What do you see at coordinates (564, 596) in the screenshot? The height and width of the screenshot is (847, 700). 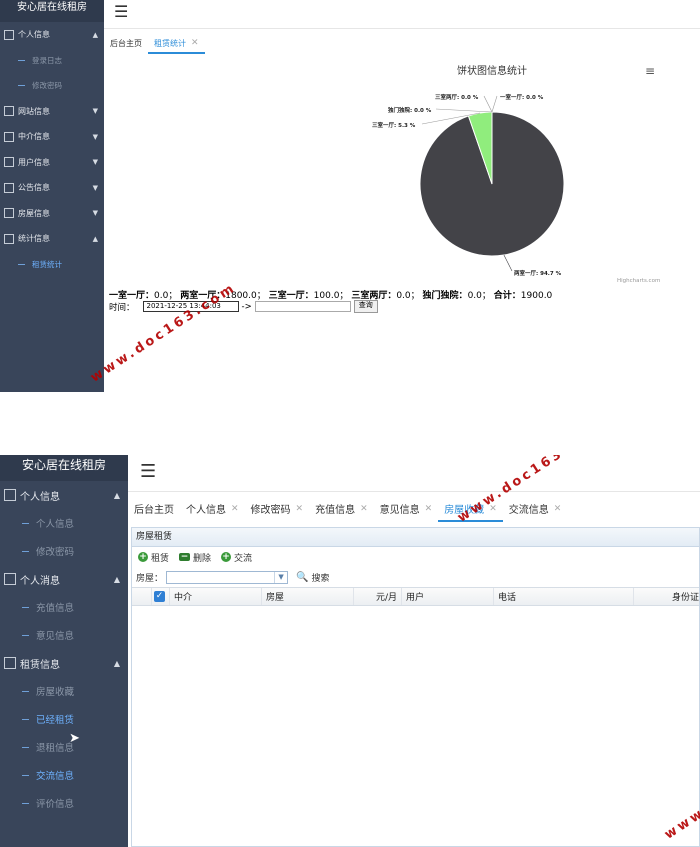 I see `column-header: 电话` at bounding box center [564, 596].